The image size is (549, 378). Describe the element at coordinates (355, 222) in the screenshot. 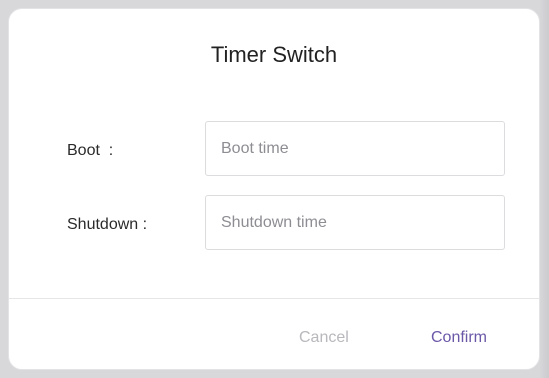

I see `shutdown-time-input` at that location.